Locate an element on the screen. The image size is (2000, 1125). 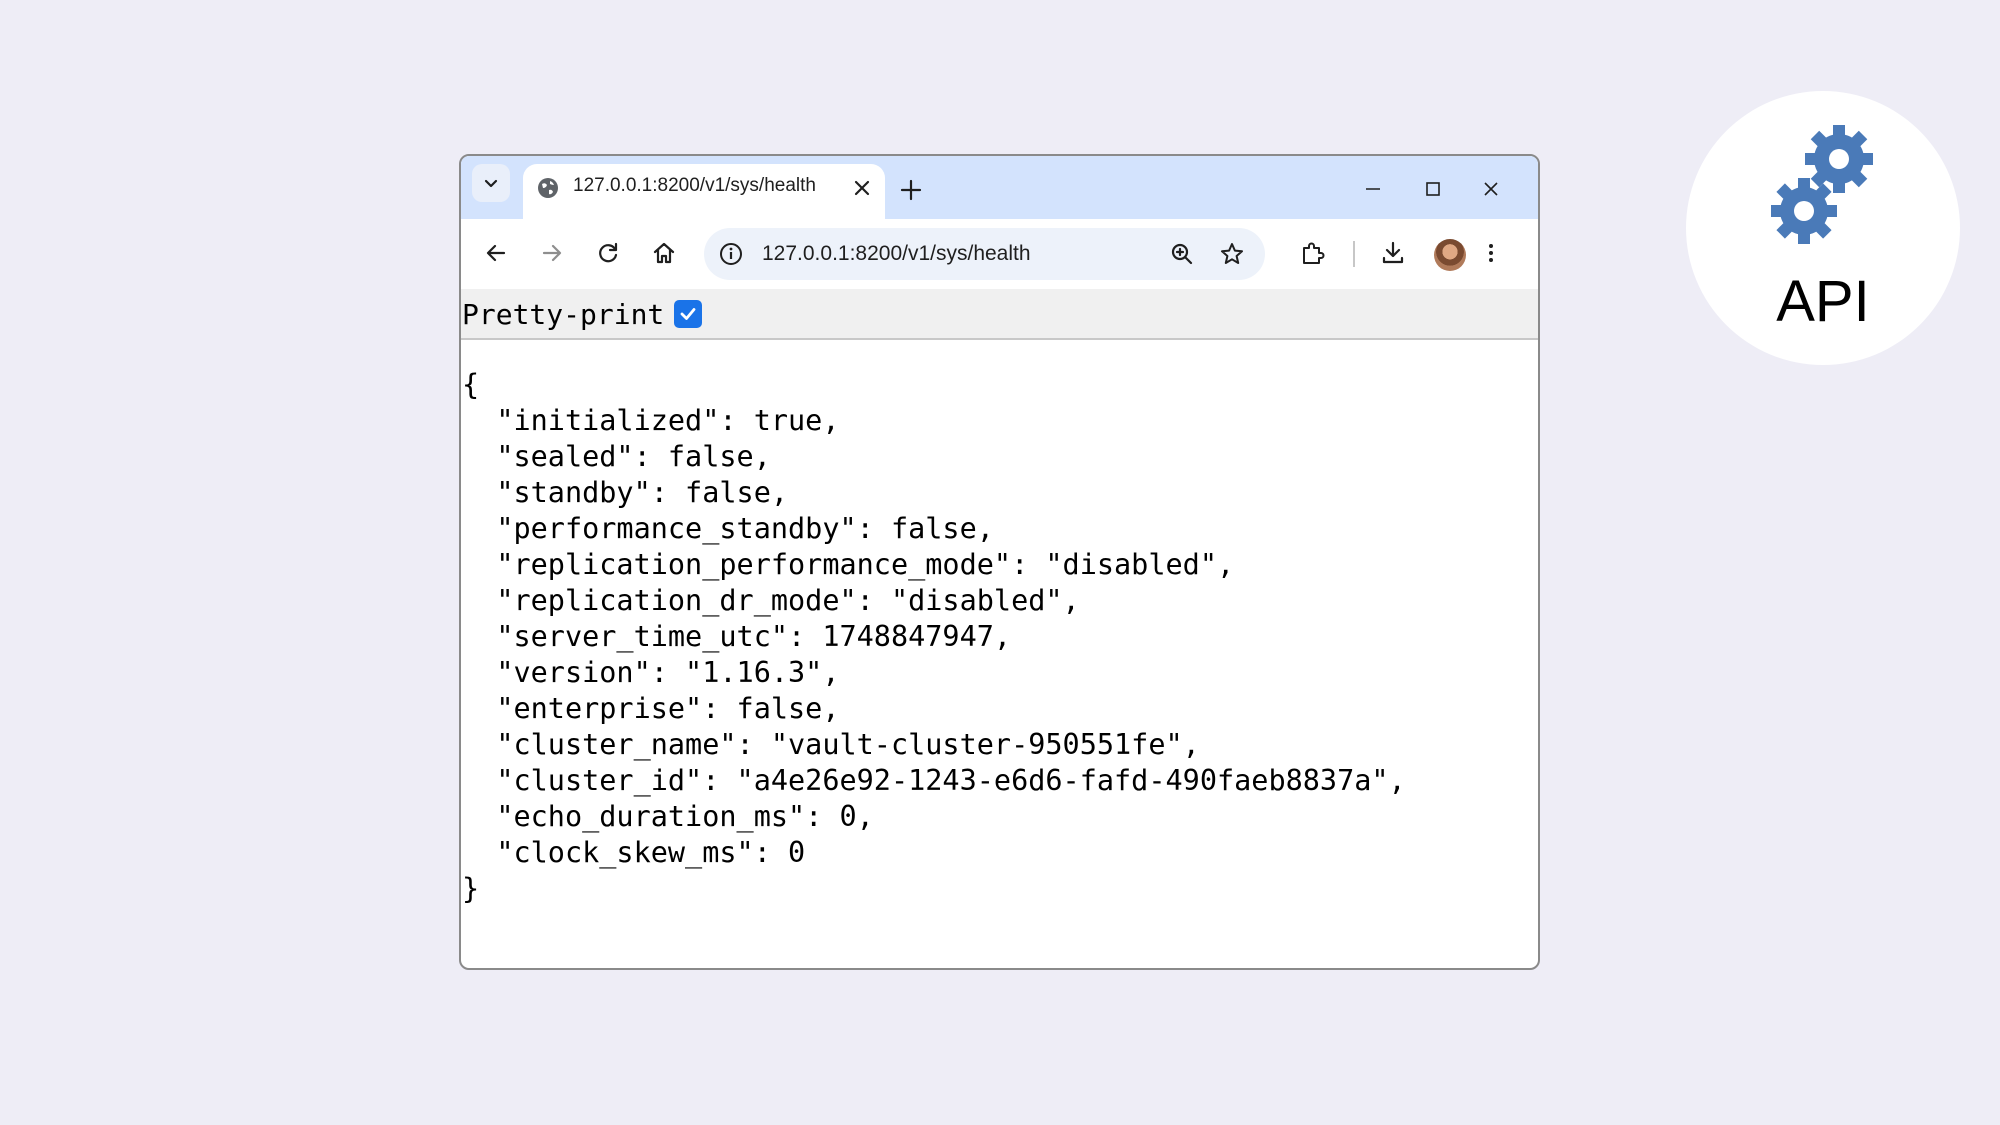
json-line: } is located at coordinates (471, 888).